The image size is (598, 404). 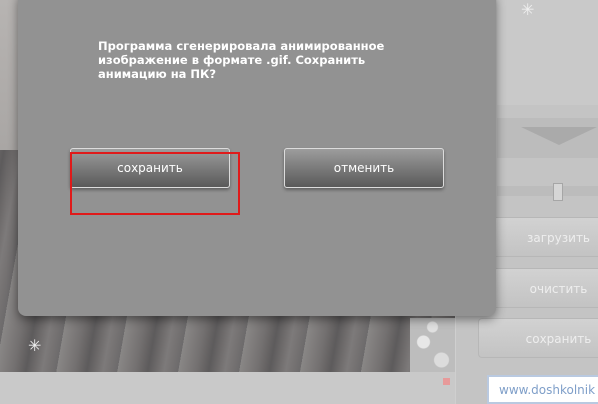 What do you see at coordinates (538, 288) in the screenshot?
I see `clear-button: очистить` at bounding box center [538, 288].